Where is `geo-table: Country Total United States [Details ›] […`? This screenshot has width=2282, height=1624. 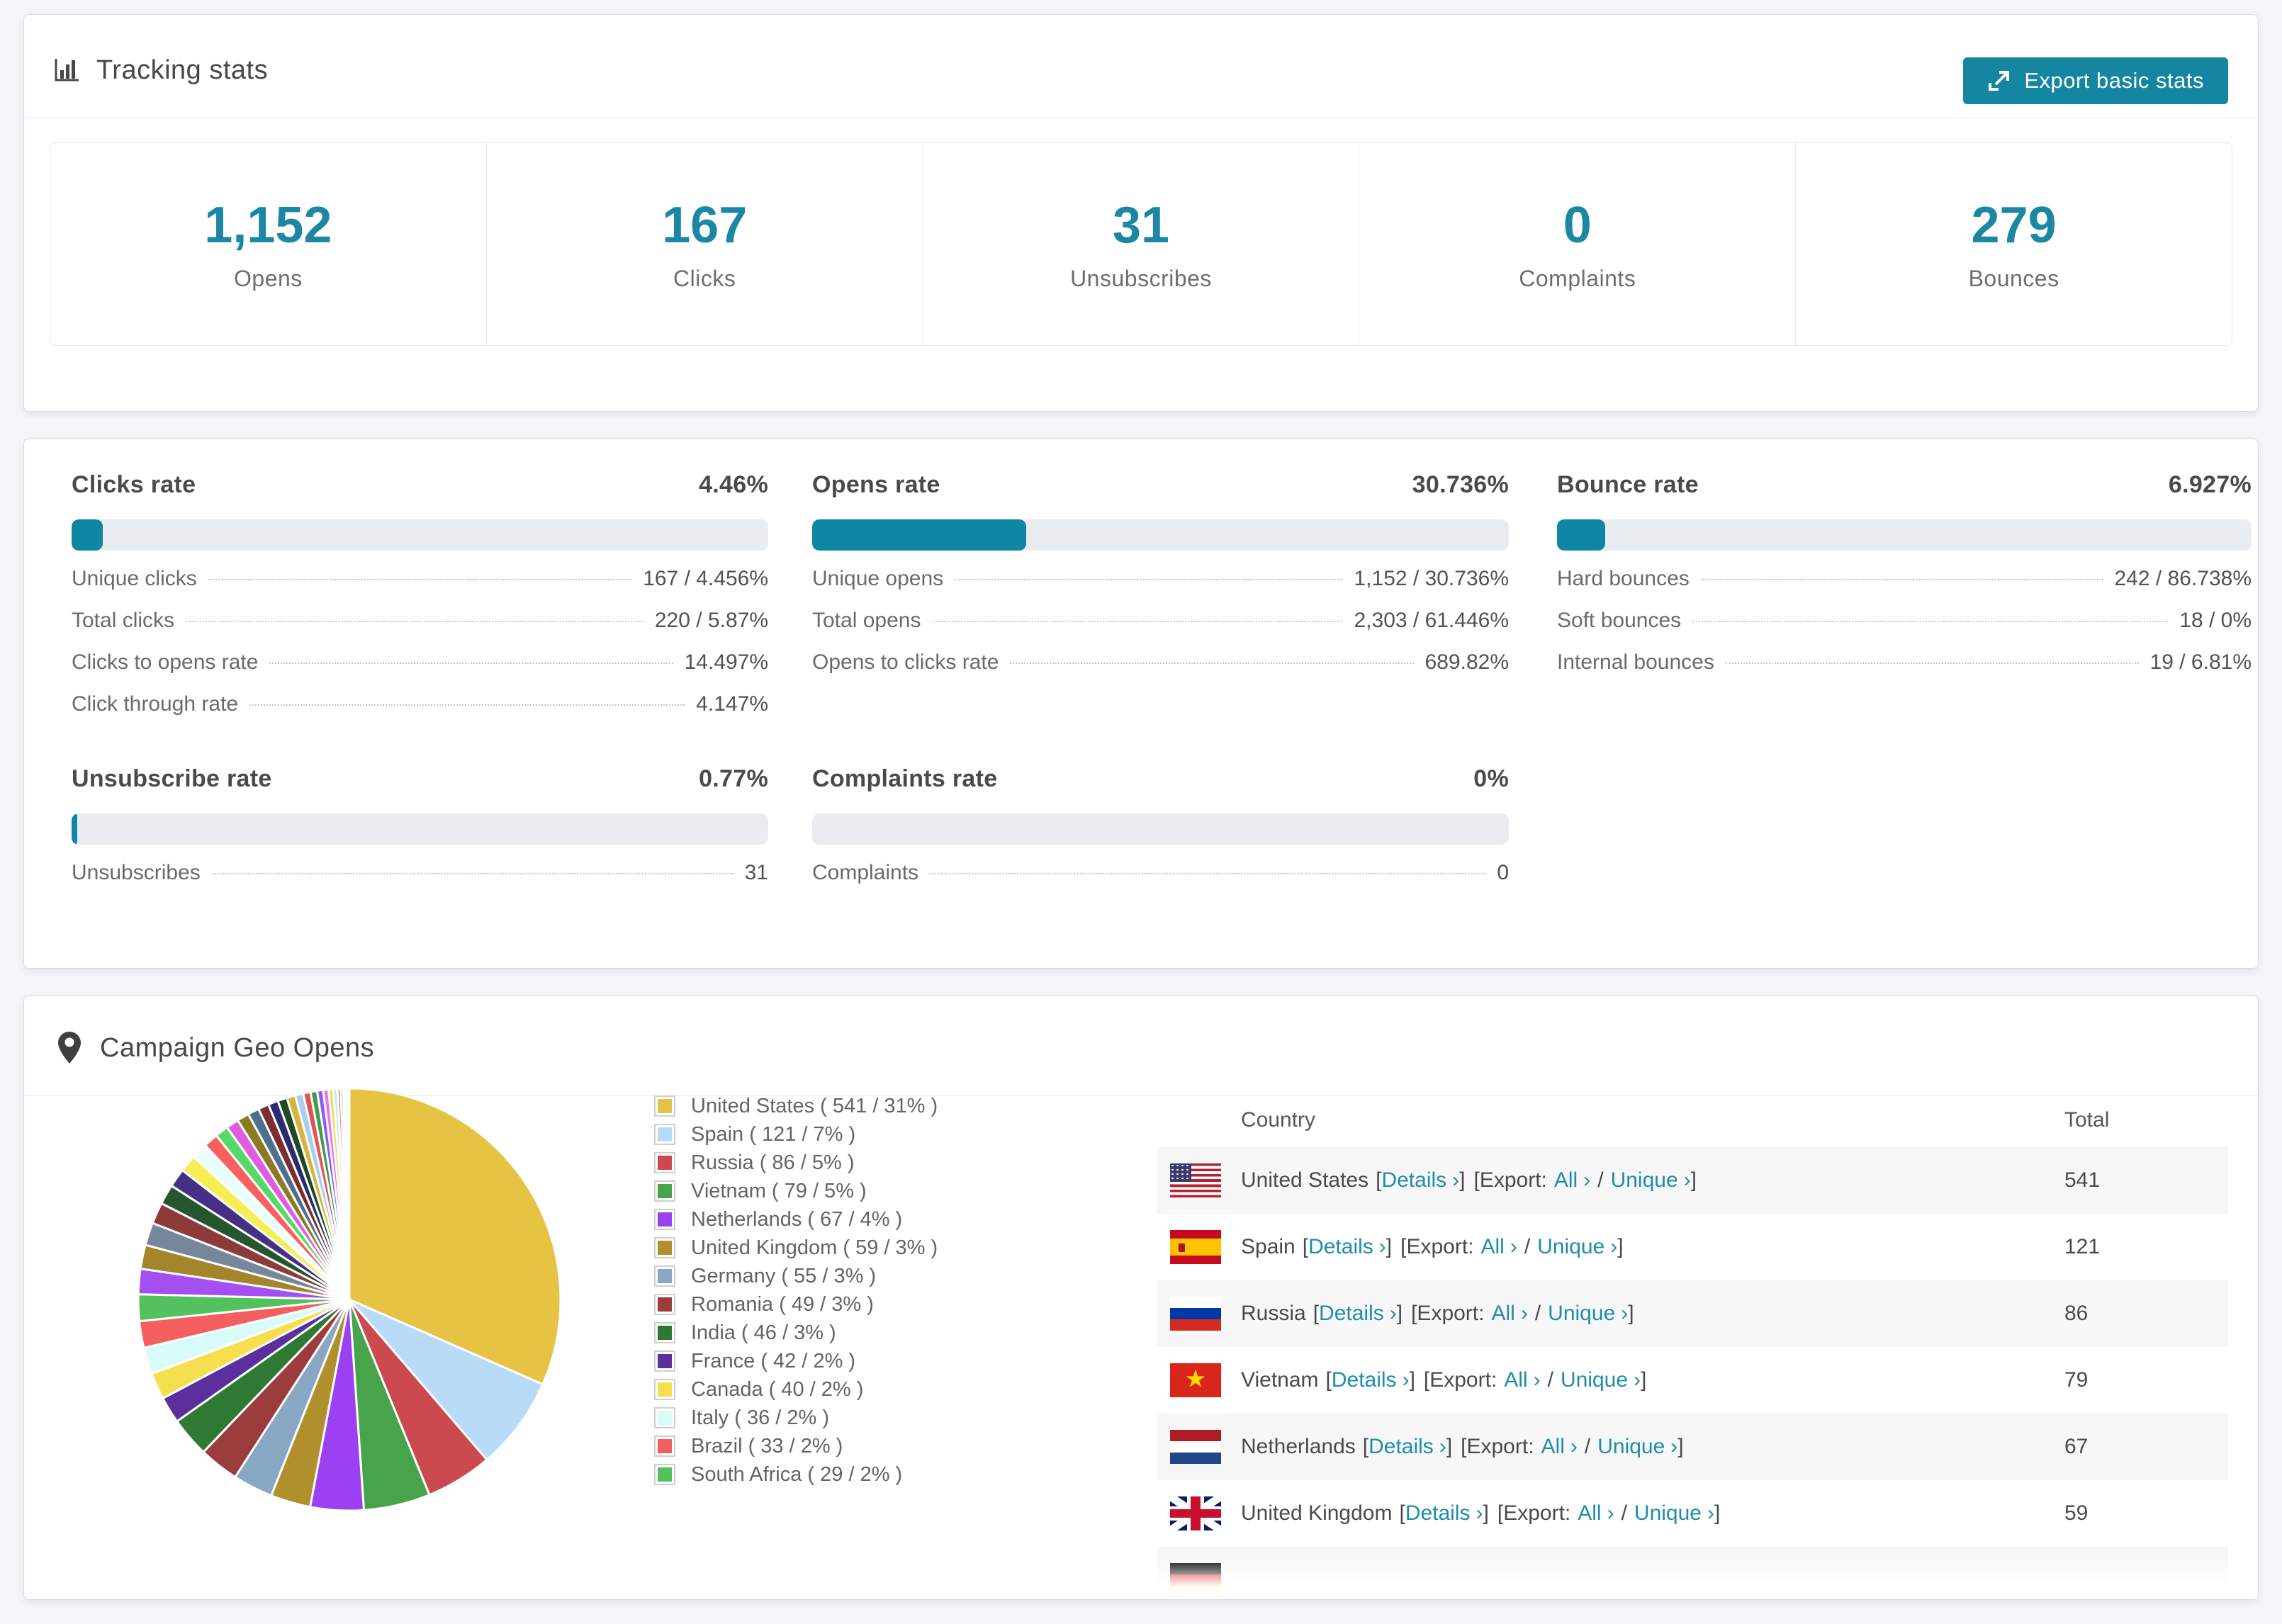 geo-table: Country Total United States [Details ›] [… is located at coordinates (1693, 1351).